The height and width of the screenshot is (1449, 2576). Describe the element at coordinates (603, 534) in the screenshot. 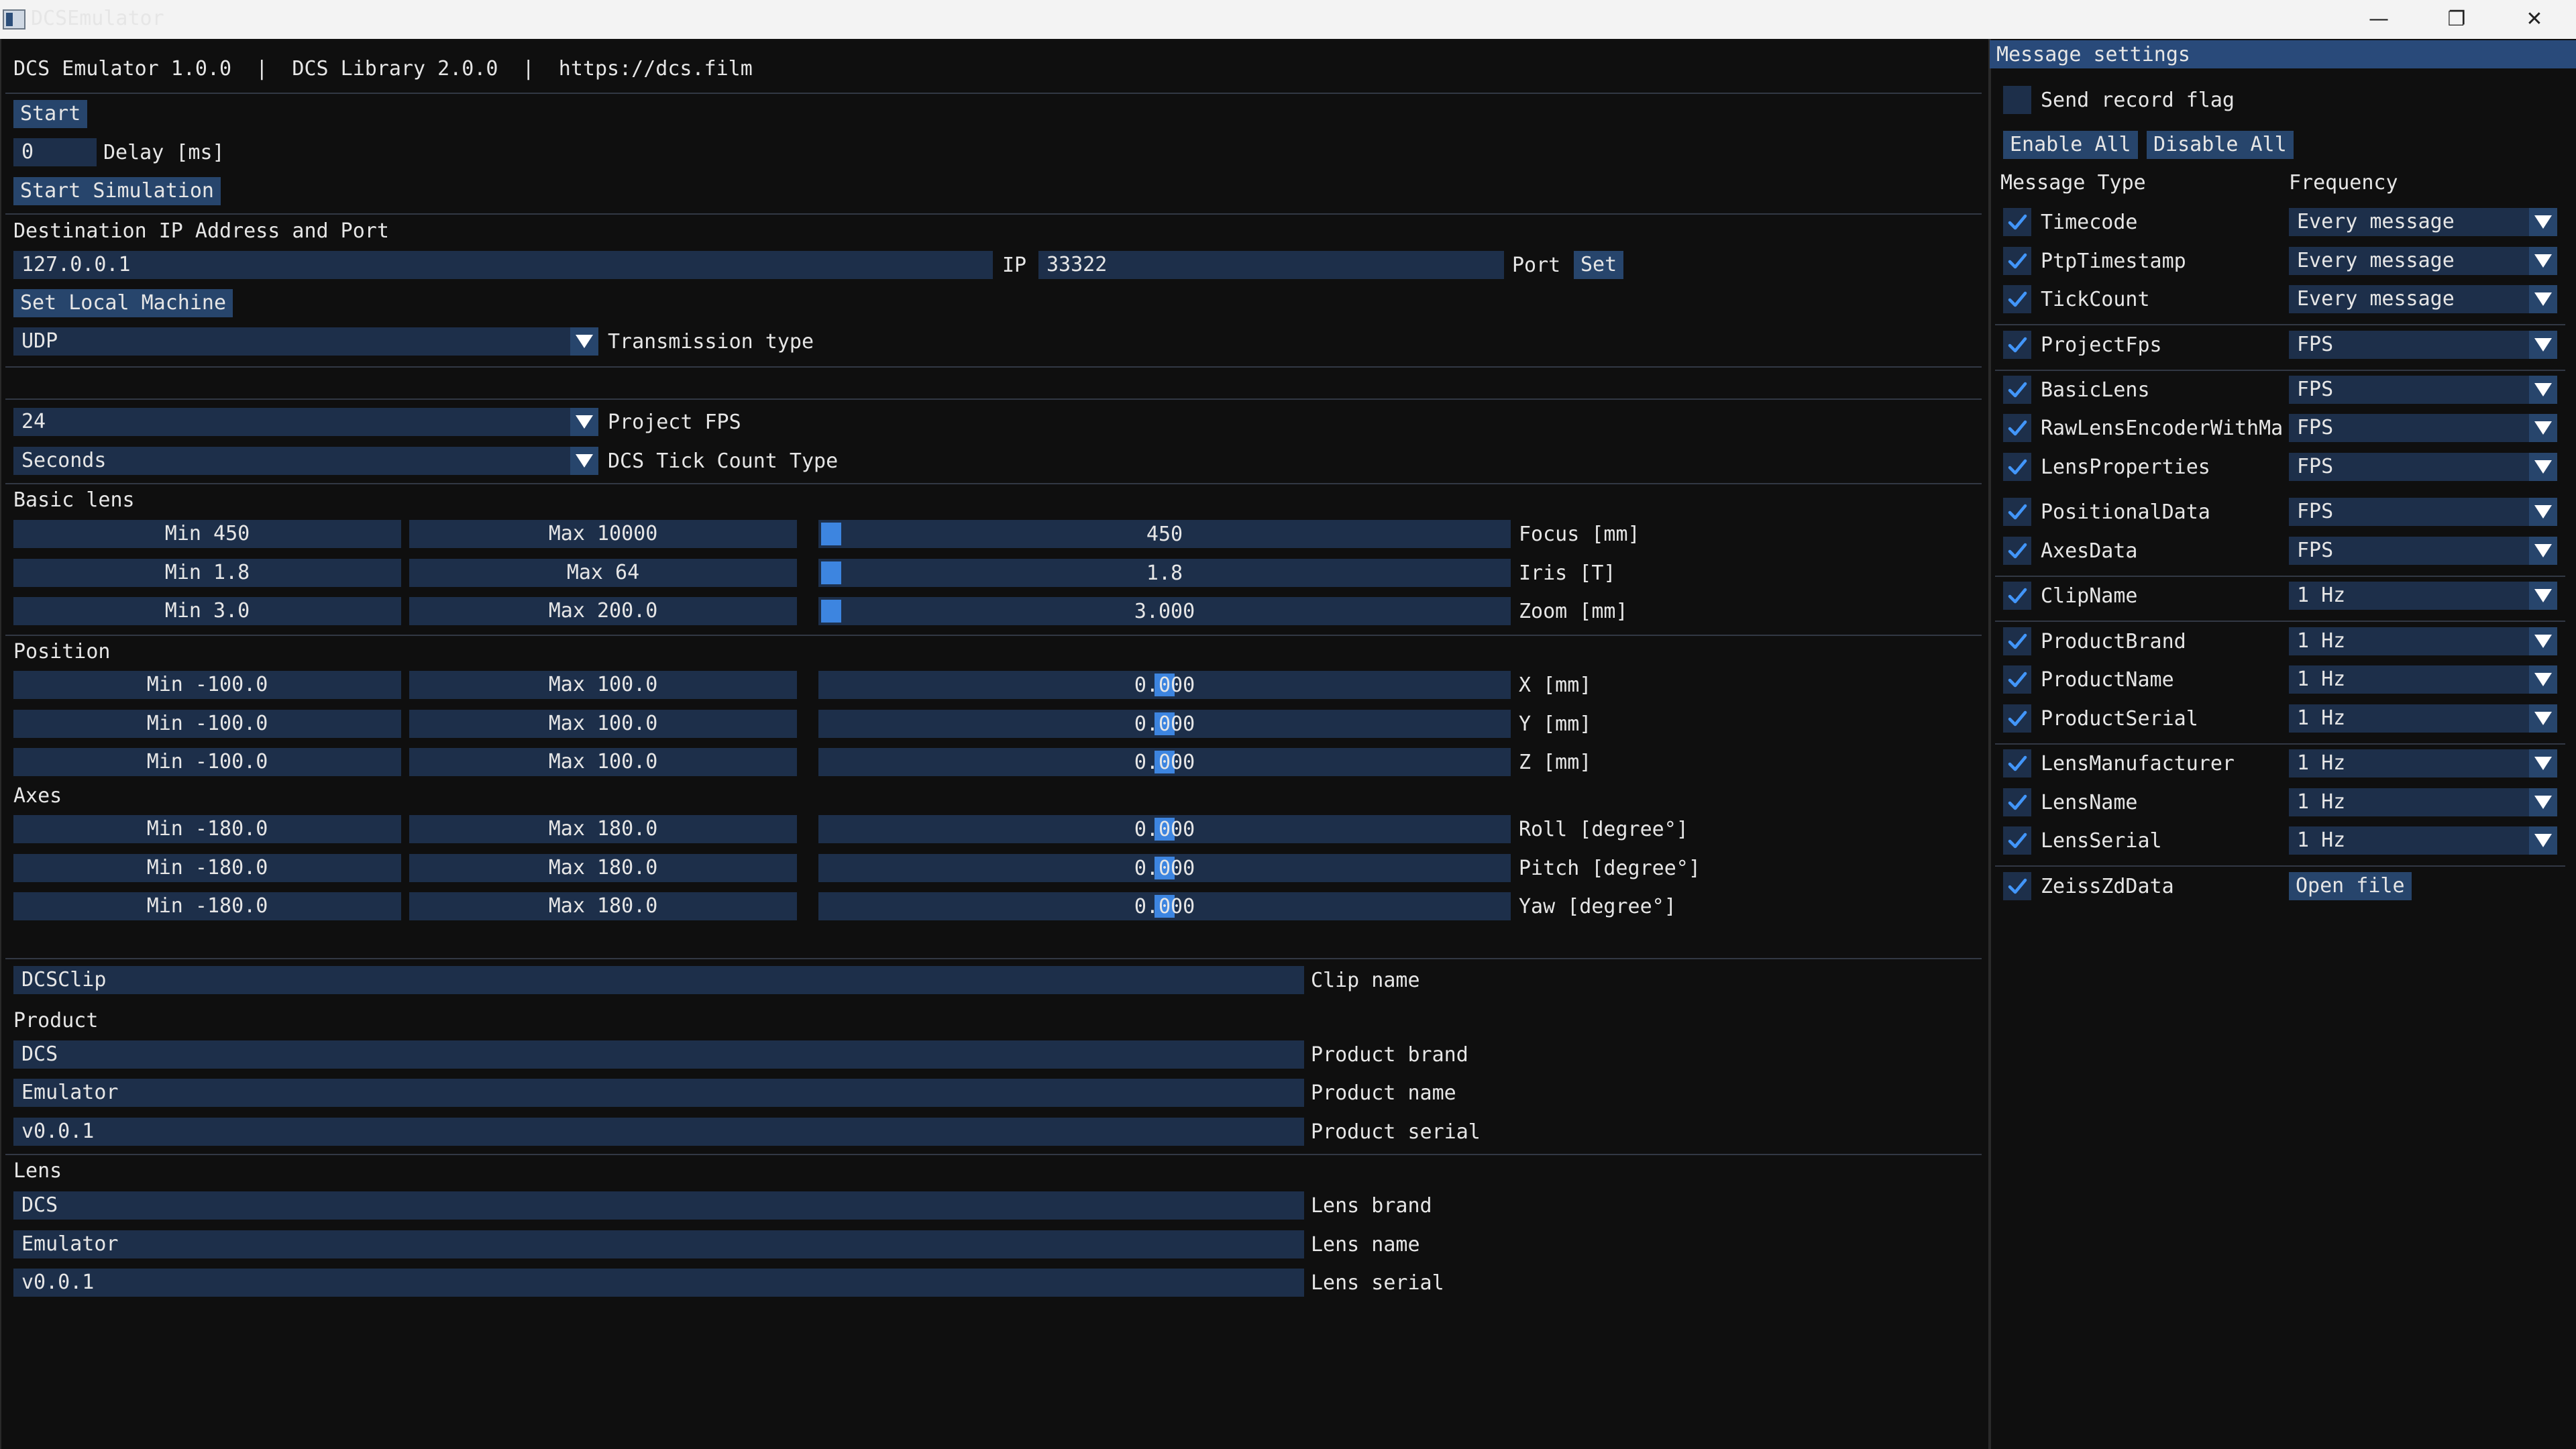

I see `max-input: Max 10000` at that location.